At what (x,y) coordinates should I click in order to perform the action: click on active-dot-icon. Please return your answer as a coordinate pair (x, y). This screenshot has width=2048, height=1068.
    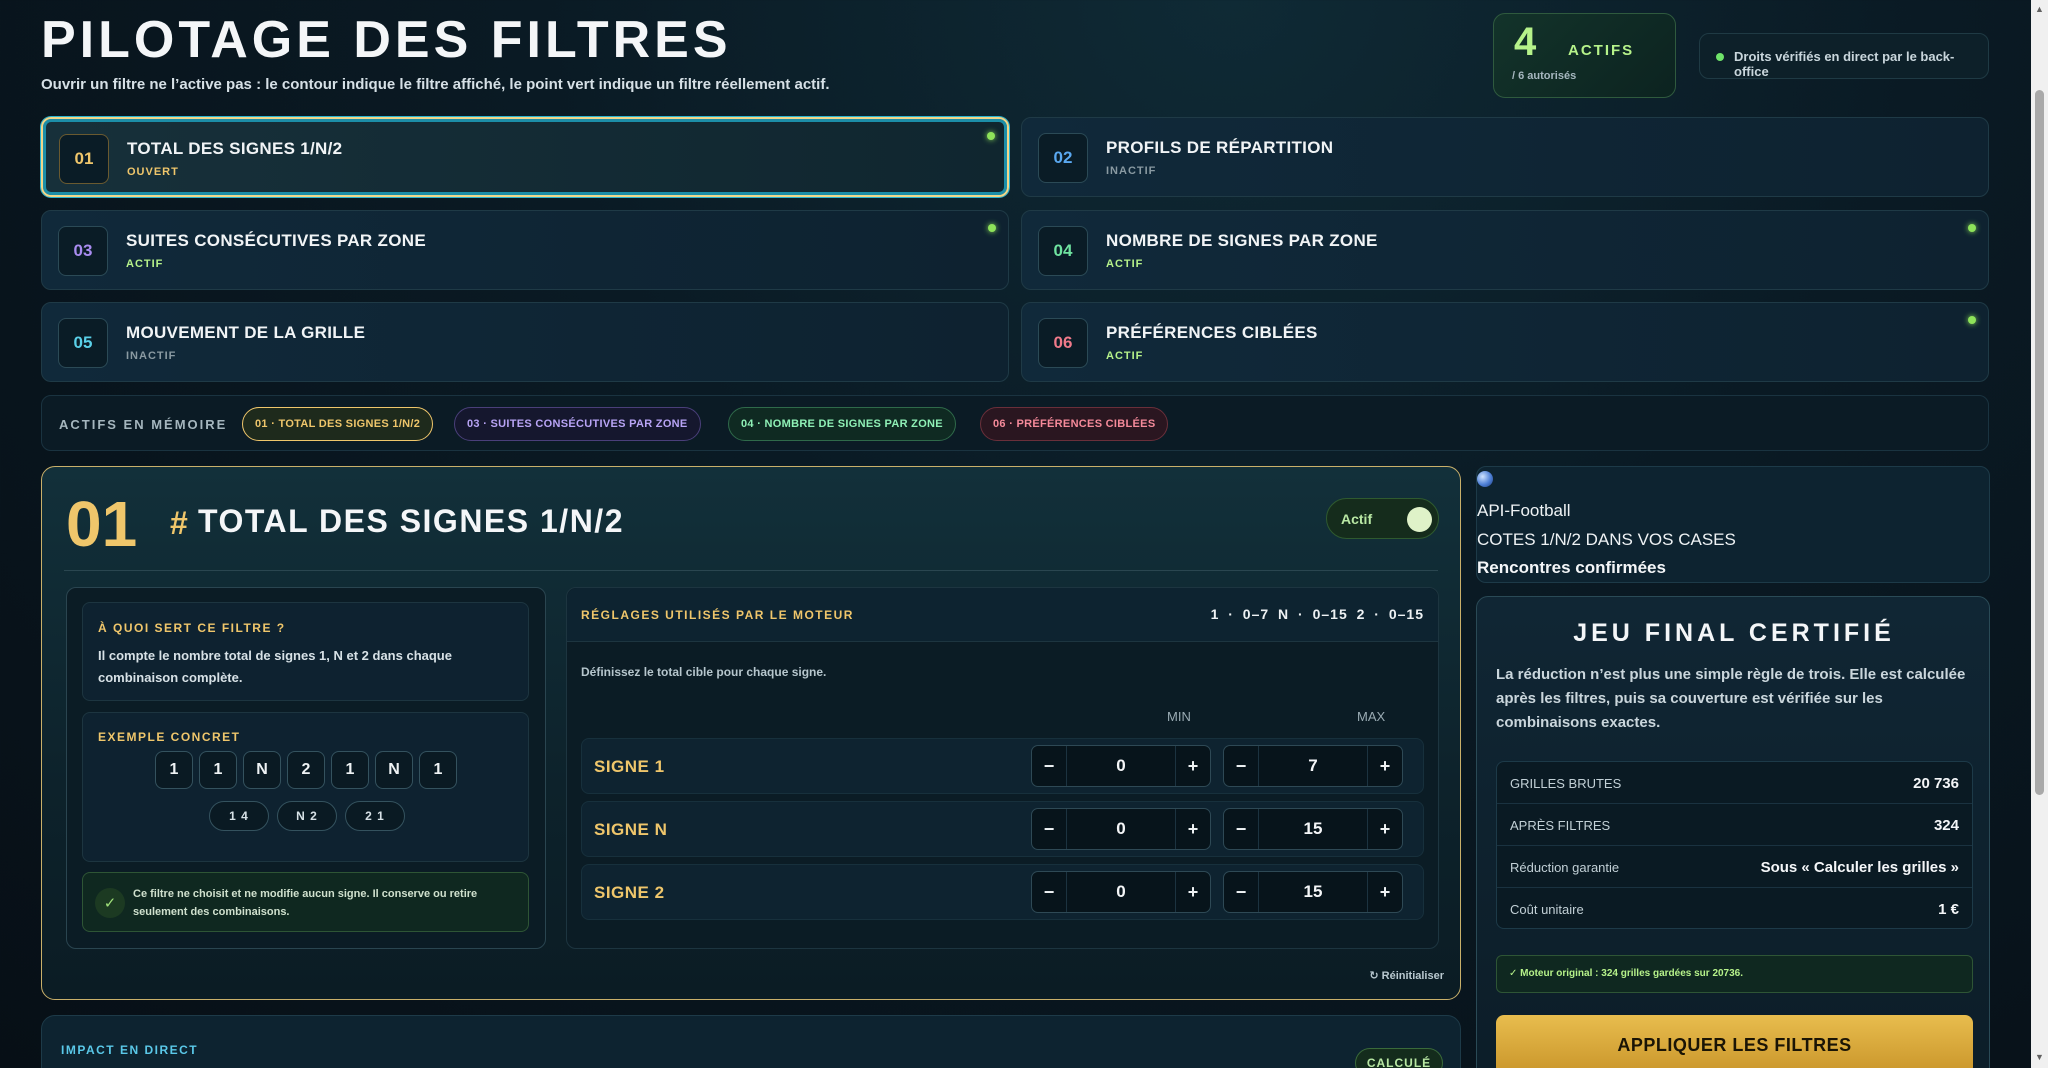
    Looking at the image, I should click on (1972, 228).